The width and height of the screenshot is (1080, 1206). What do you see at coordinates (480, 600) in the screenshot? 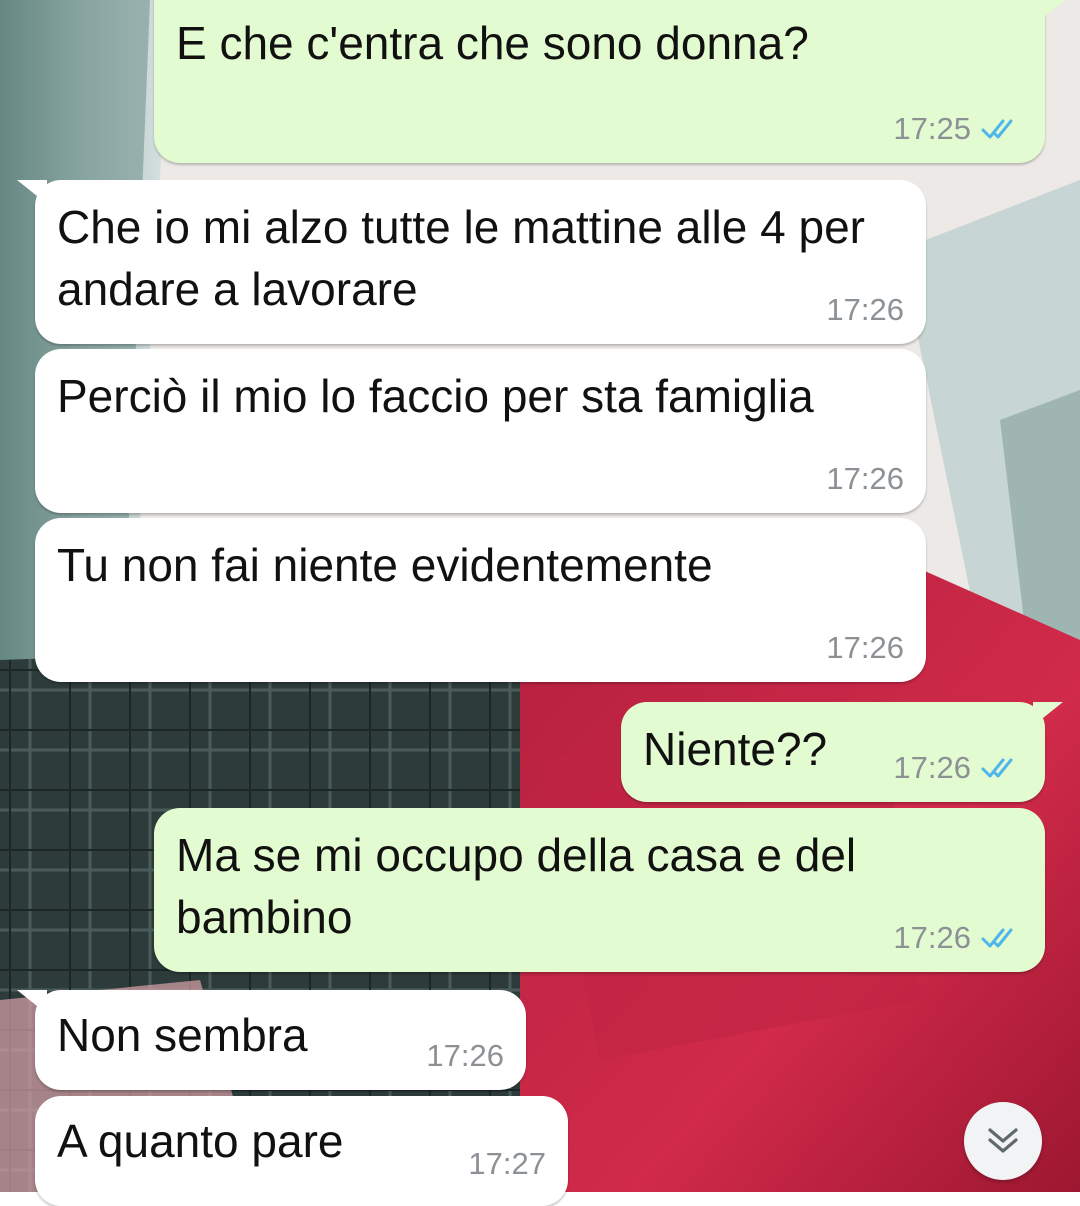
I see `message-incoming: Tu non fai niente evidentemente 17:26` at bounding box center [480, 600].